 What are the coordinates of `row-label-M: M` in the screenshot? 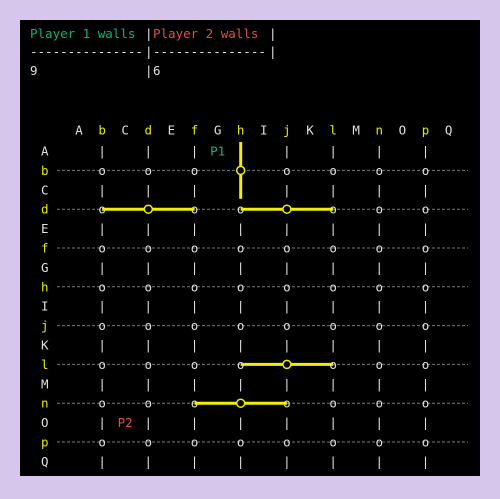 It's located at (45, 383).